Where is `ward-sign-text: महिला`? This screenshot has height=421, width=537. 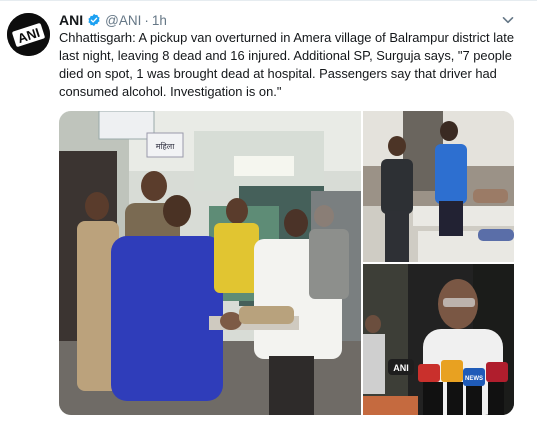 ward-sign-text: महिला is located at coordinates (166, 146).